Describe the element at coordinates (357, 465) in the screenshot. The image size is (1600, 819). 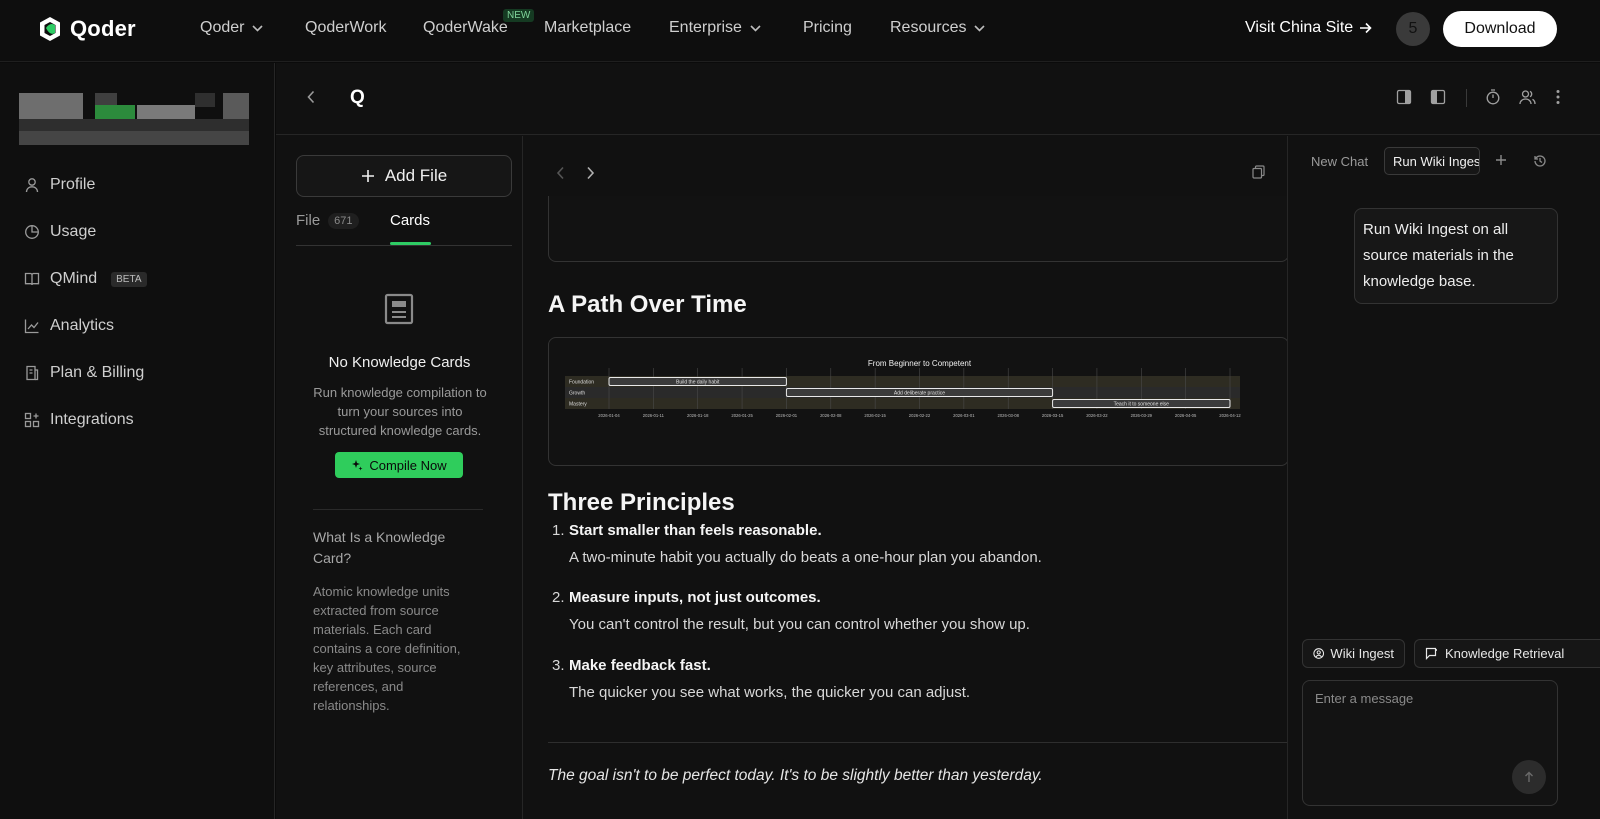
I see `sparkle-icon` at that location.